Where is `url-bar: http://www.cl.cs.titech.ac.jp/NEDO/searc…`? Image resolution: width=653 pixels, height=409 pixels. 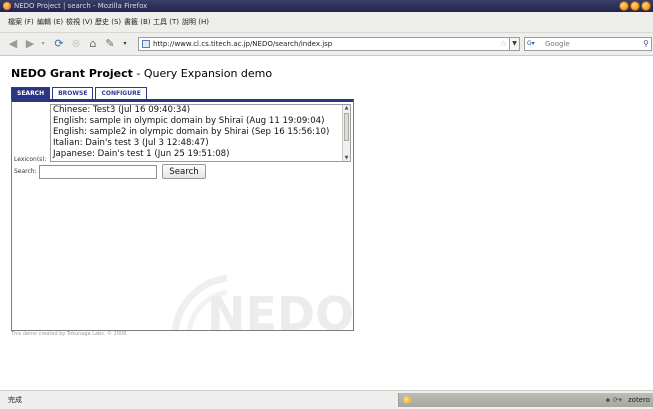
url-bar: http://www.cl.cs.titech.ac.jp/NEDO/searc… is located at coordinates (324, 44).